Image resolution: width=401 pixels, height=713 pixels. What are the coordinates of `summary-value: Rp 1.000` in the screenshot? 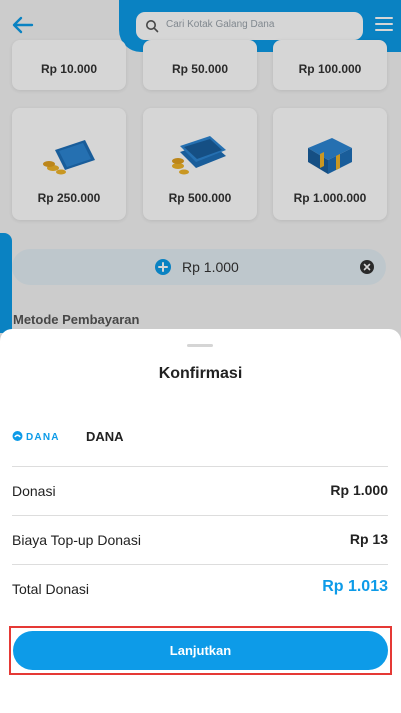 It's located at (359, 490).